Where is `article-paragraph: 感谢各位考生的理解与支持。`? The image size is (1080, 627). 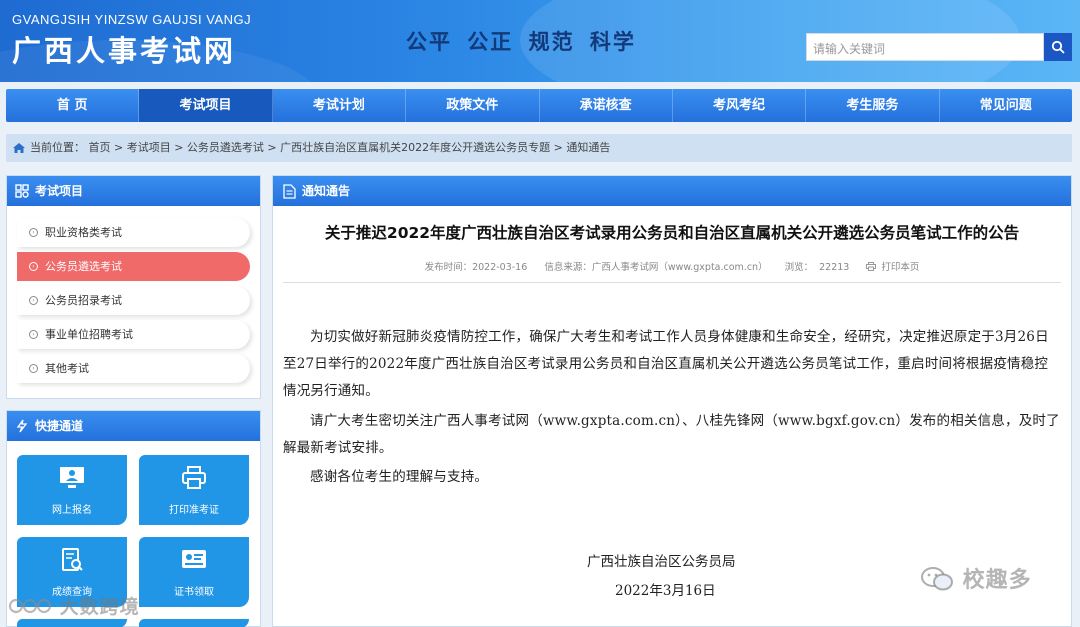
article-paragraph: 感谢各位考生的理解与支持。 is located at coordinates (399, 477).